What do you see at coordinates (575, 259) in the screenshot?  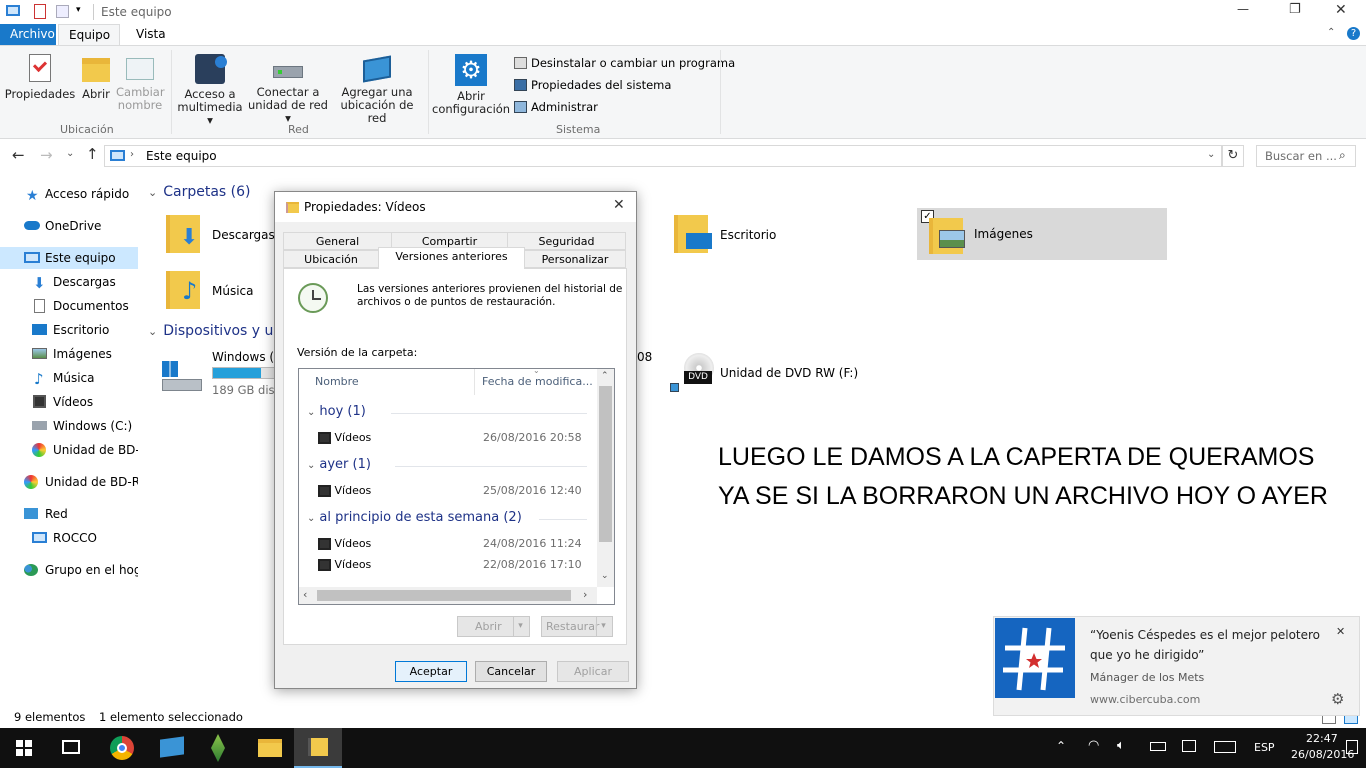 I see `tab-personalizar: Personalizar` at bounding box center [575, 259].